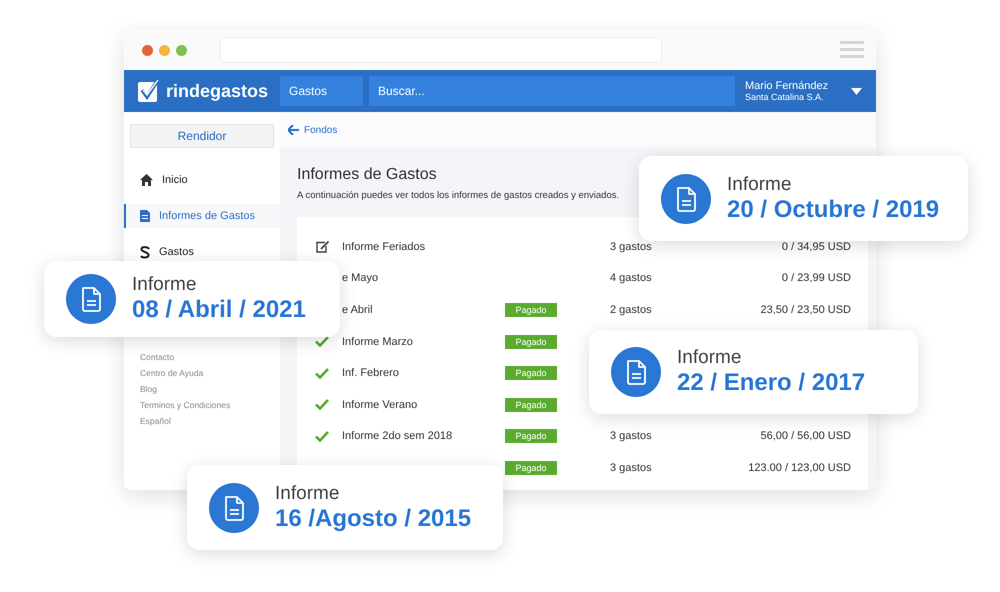 The width and height of the screenshot is (1000, 592). I want to click on footer-link: Centro de Ayuda, so click(210, 373).